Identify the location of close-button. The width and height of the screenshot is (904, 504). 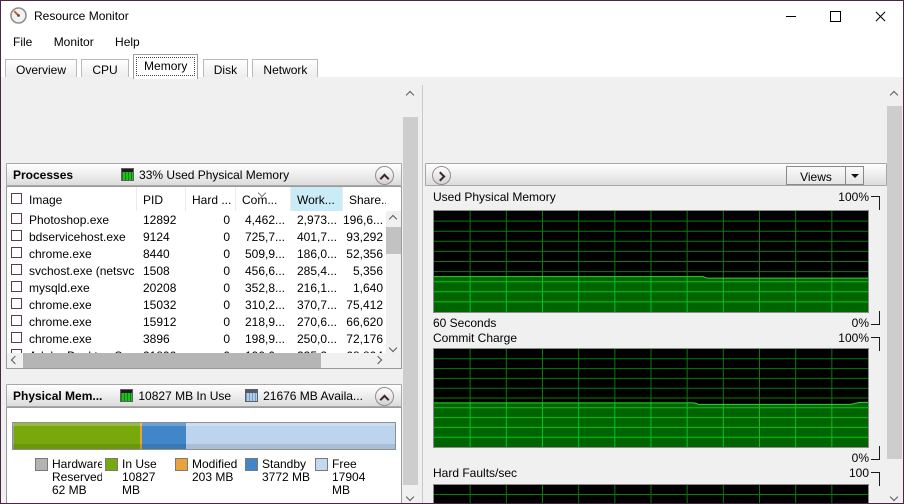
(880, 16).